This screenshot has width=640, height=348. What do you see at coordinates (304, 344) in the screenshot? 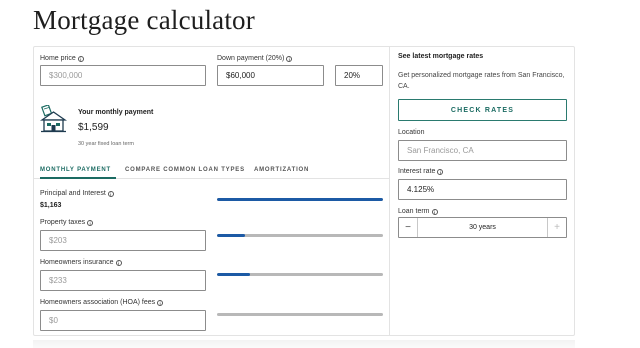
I see `page-bottom-edge` at bounding box center [304, 344].